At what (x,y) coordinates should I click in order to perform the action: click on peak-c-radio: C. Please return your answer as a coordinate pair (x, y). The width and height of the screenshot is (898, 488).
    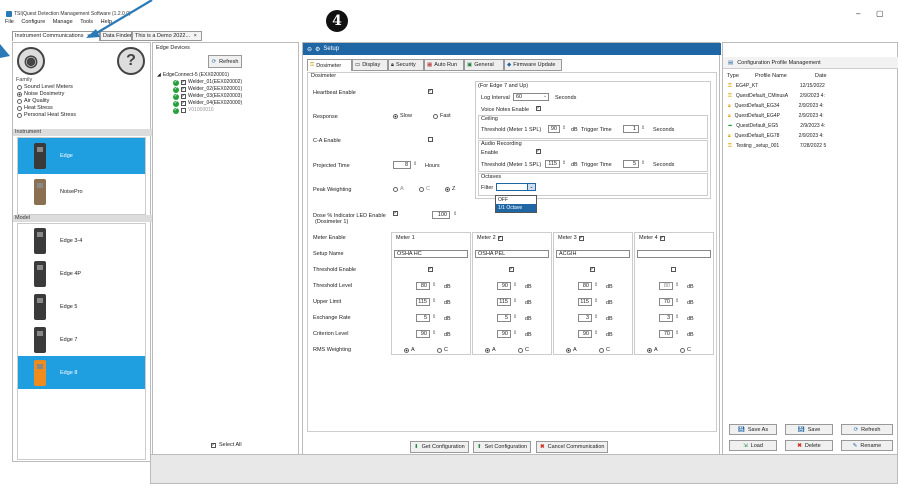
    Looking at the image, I should click on (424, 189).